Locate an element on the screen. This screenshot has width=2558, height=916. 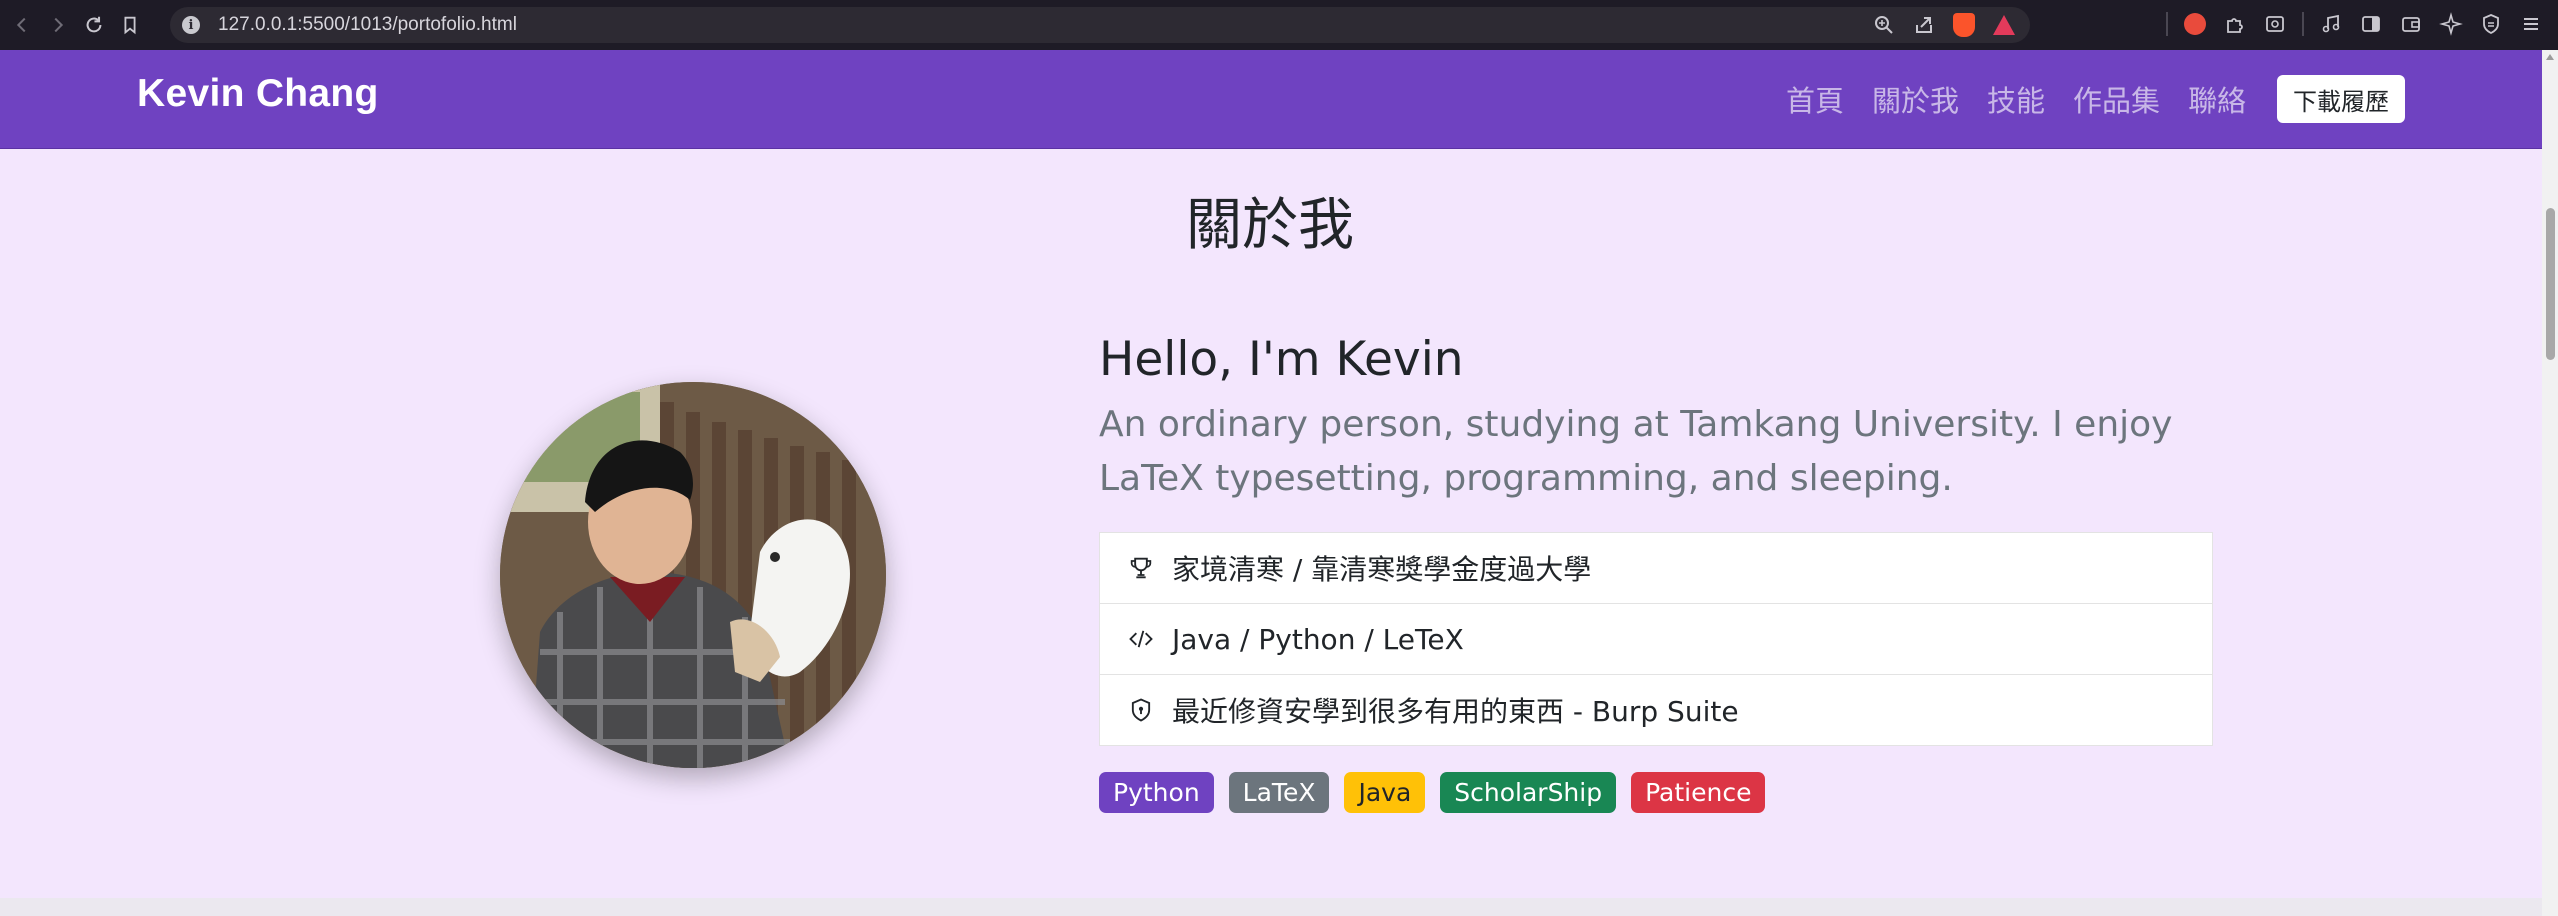
nav-links: 首頁 關於我 技能 作品集 聯絡 is located at coordinates (2016, 99).